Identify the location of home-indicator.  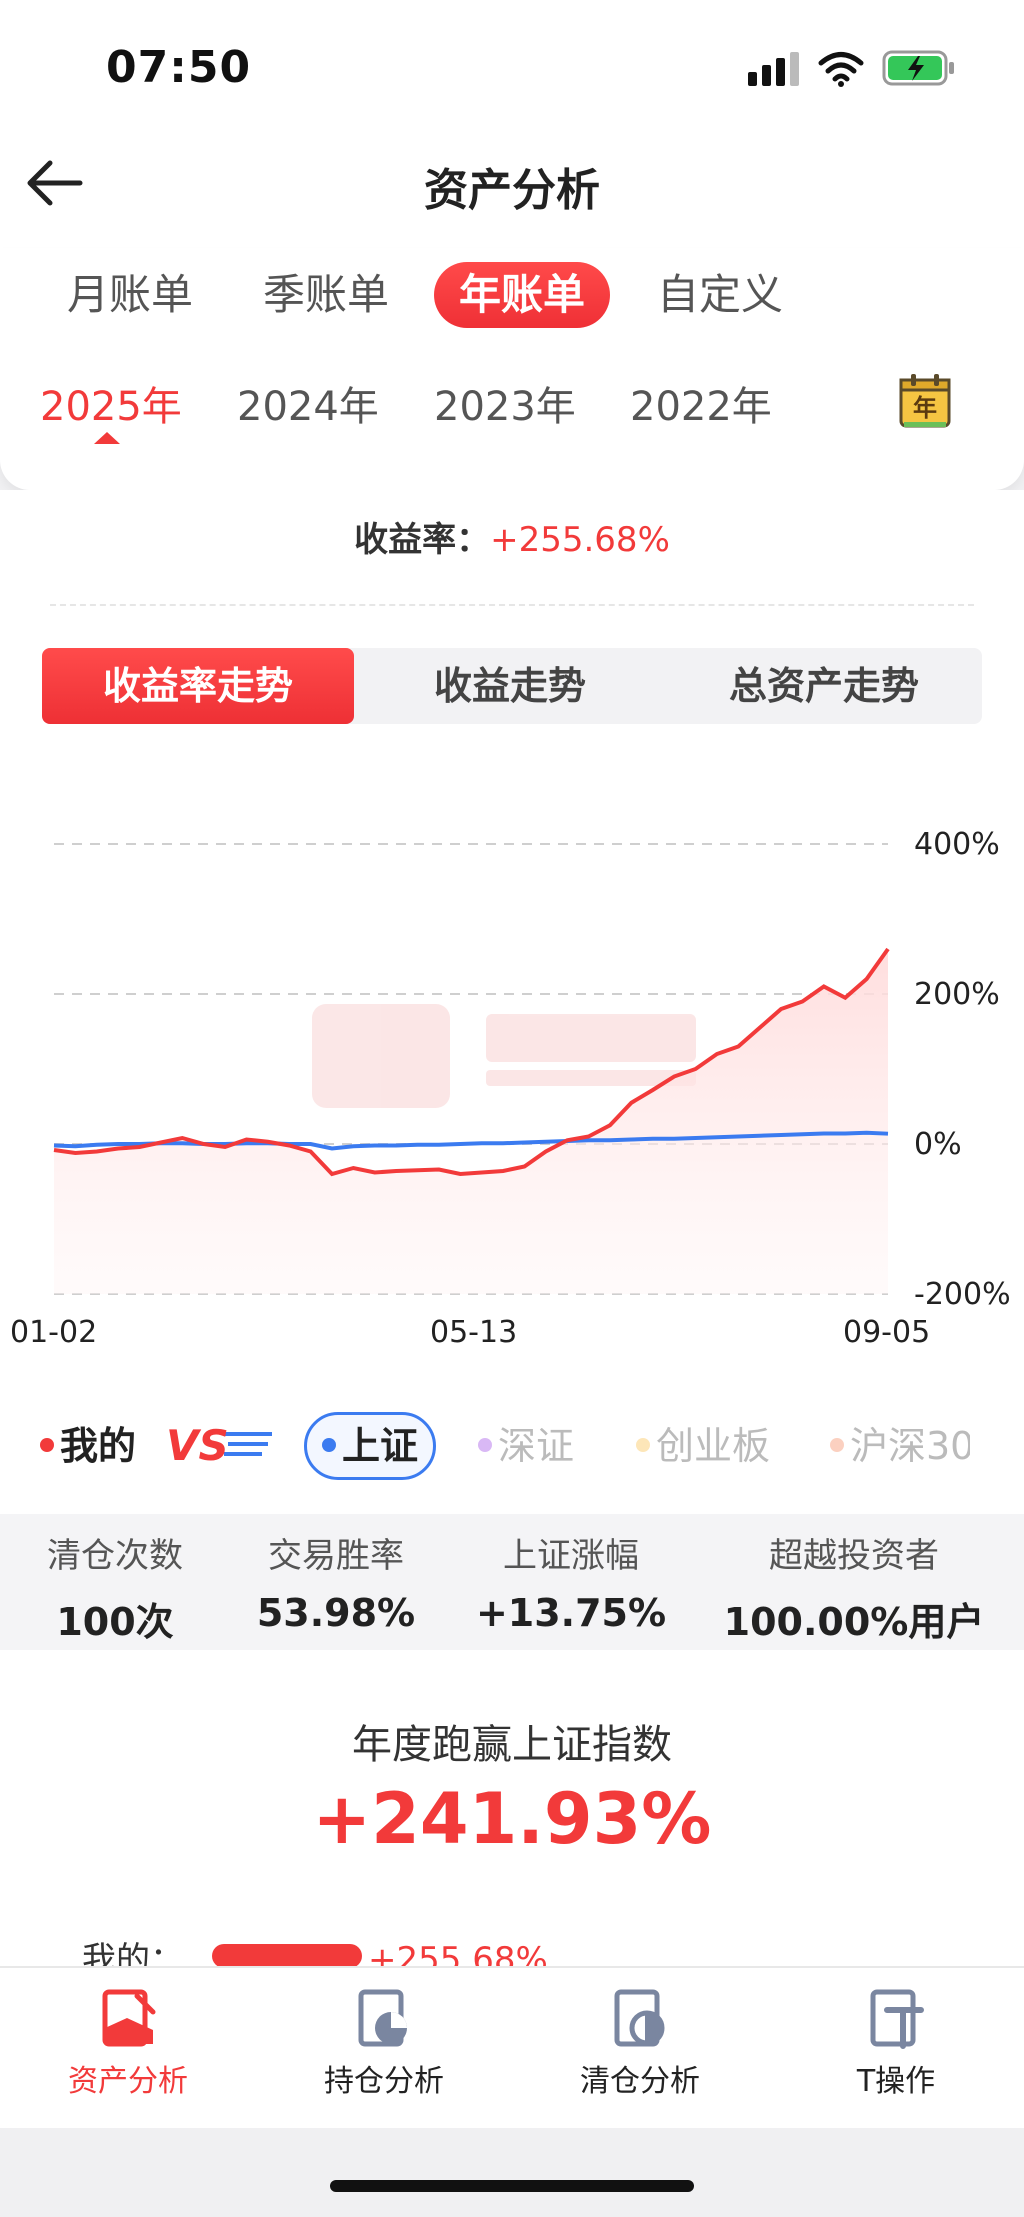
(512, 2186).